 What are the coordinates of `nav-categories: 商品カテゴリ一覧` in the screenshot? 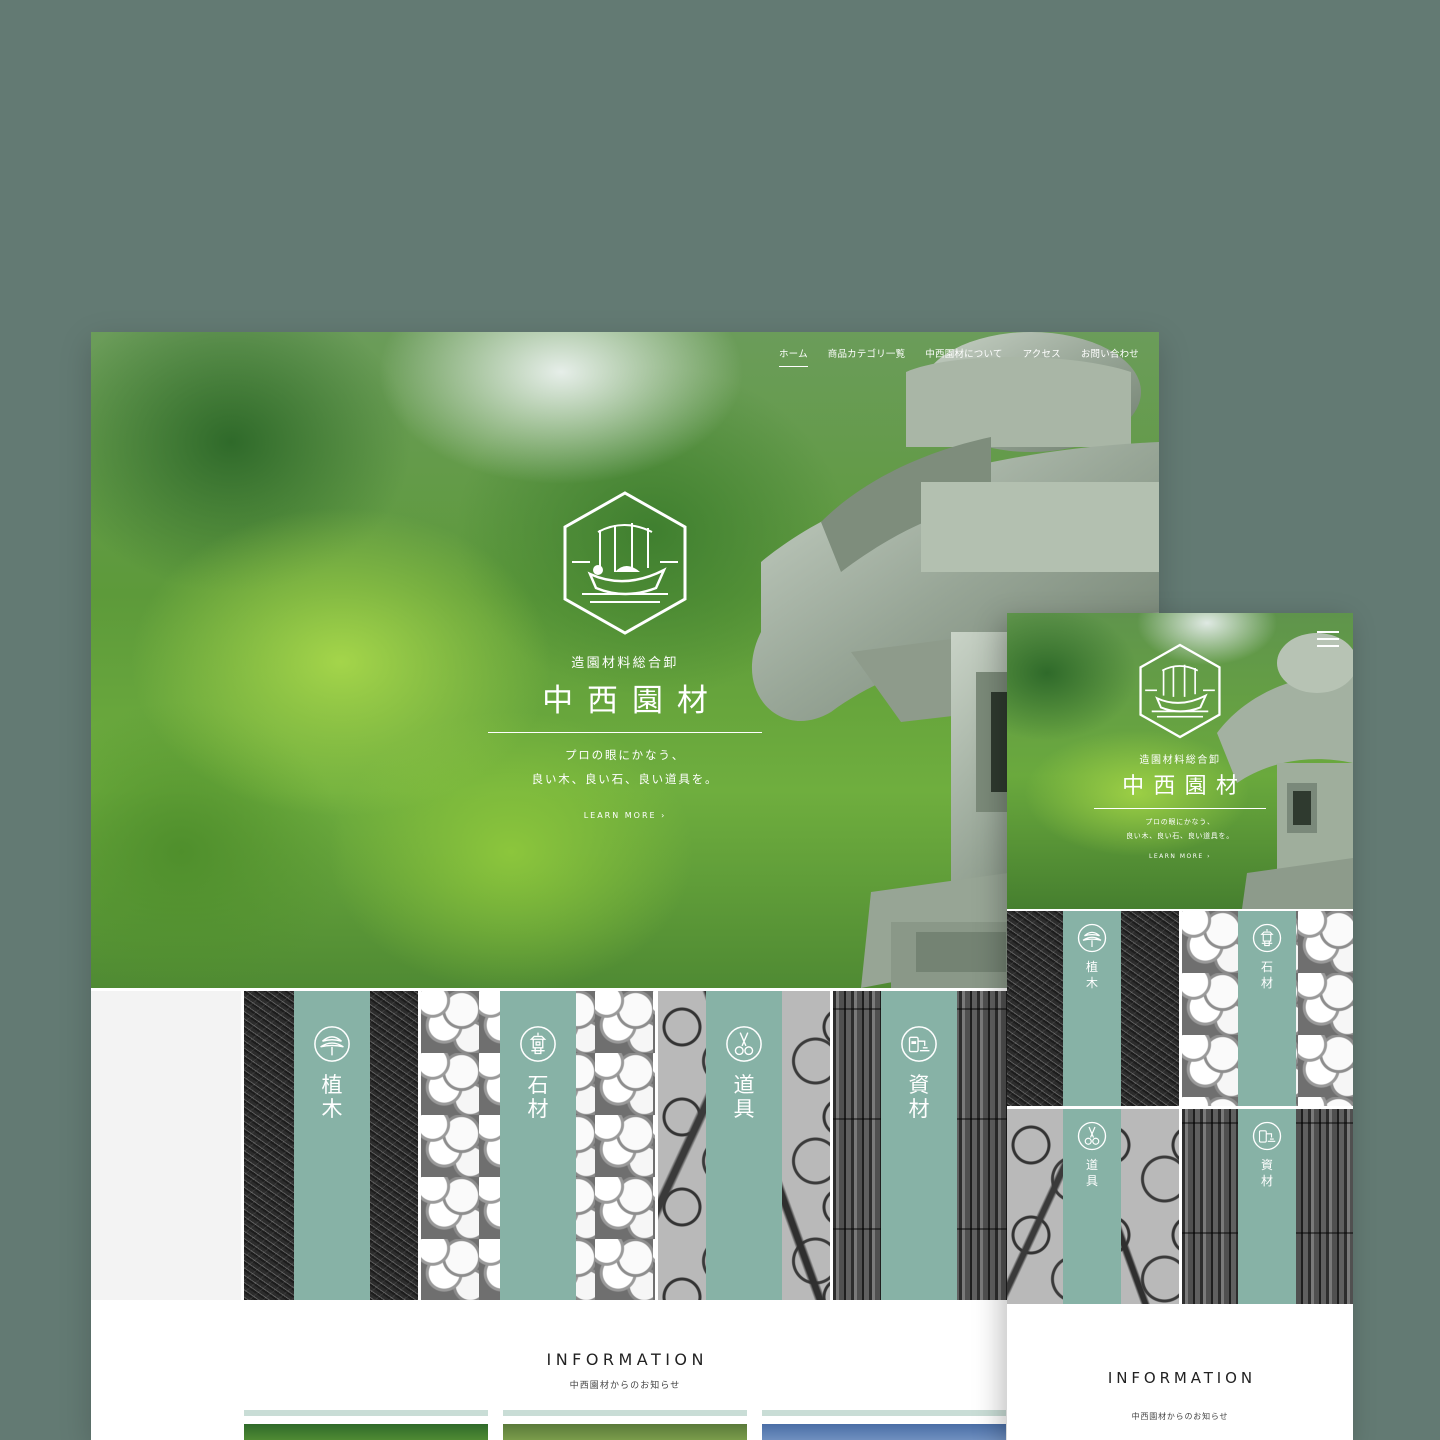 It's located at (867, 356).